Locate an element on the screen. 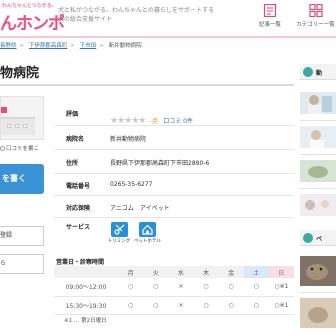  article-list-icon is located at coordinates (270, 10).